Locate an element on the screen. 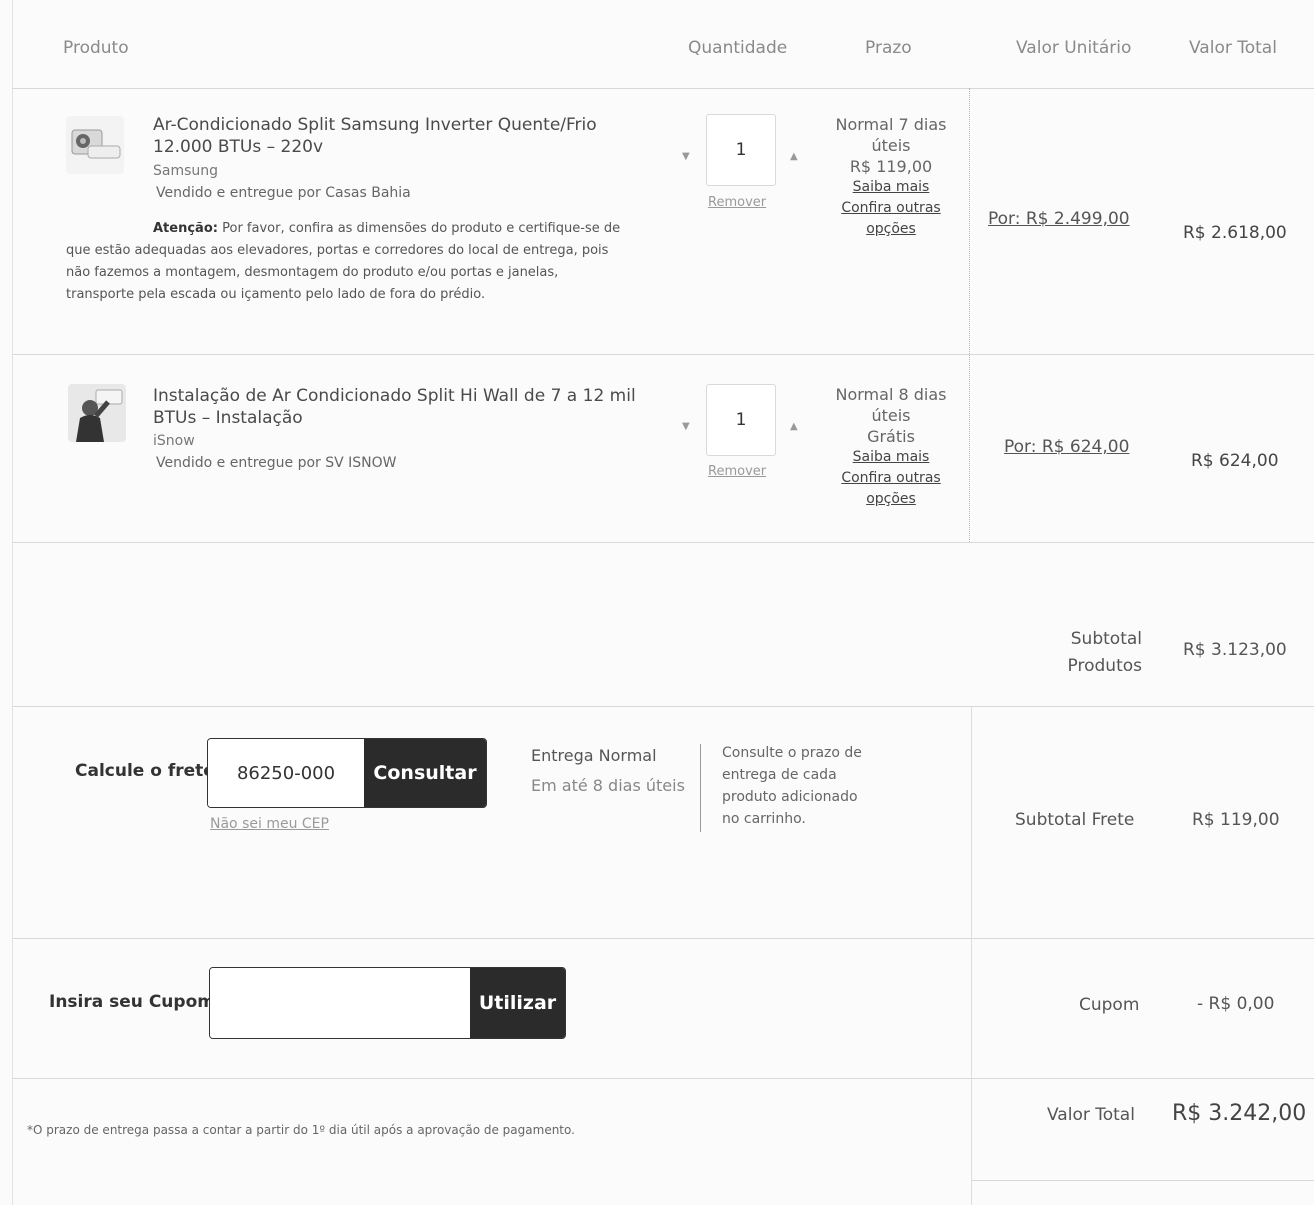 The height and width of the screenshot is (1205, 1314). unit-price: Por: R$ 624,00 is located at coordinates (1067, 447).